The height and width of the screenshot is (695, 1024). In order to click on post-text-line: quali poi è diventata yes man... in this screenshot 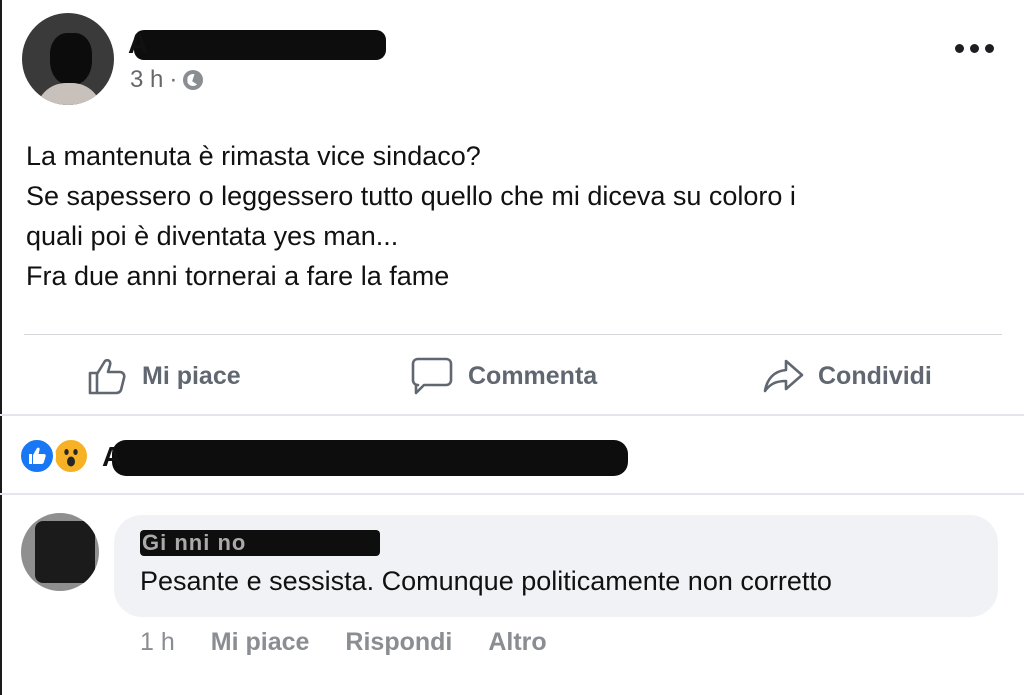, I will do `click(212, 236)`.